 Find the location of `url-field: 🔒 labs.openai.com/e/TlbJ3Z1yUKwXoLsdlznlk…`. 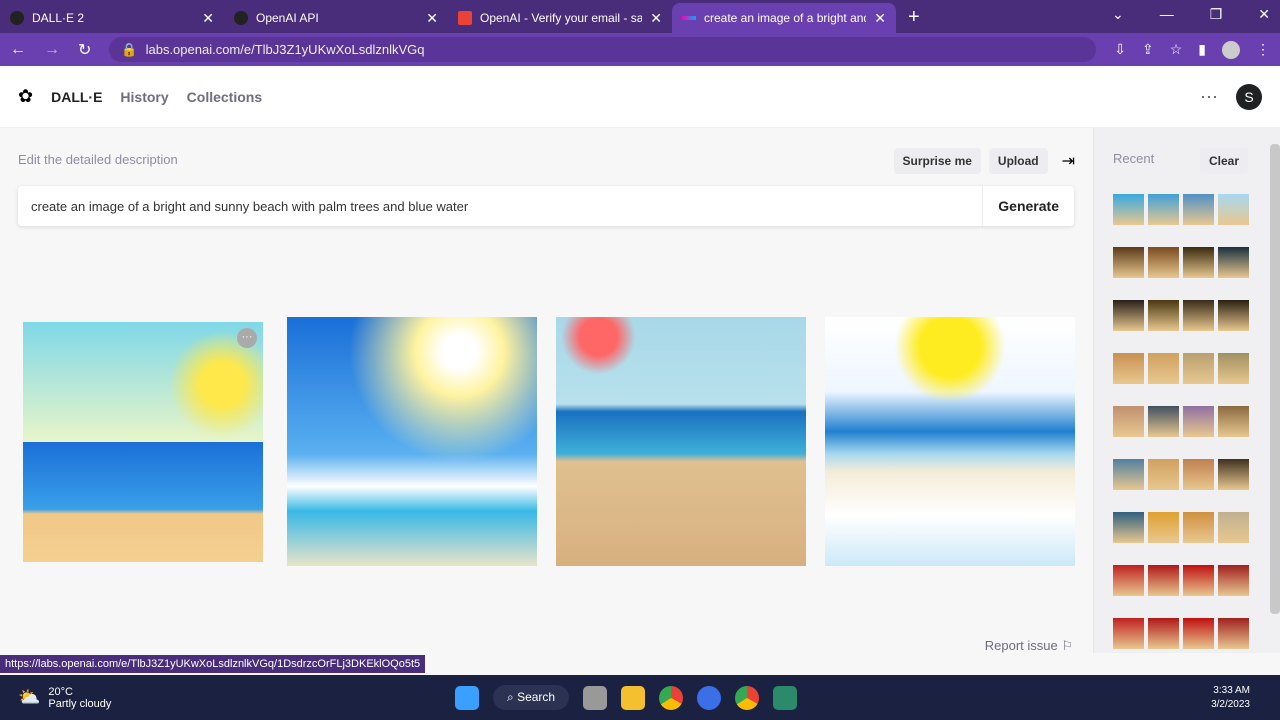

url-field: 🔒 labs.openai.com/e/TlbJ3Z1yUKwXoLsdlznlk… is located at coordinates (603, 49).